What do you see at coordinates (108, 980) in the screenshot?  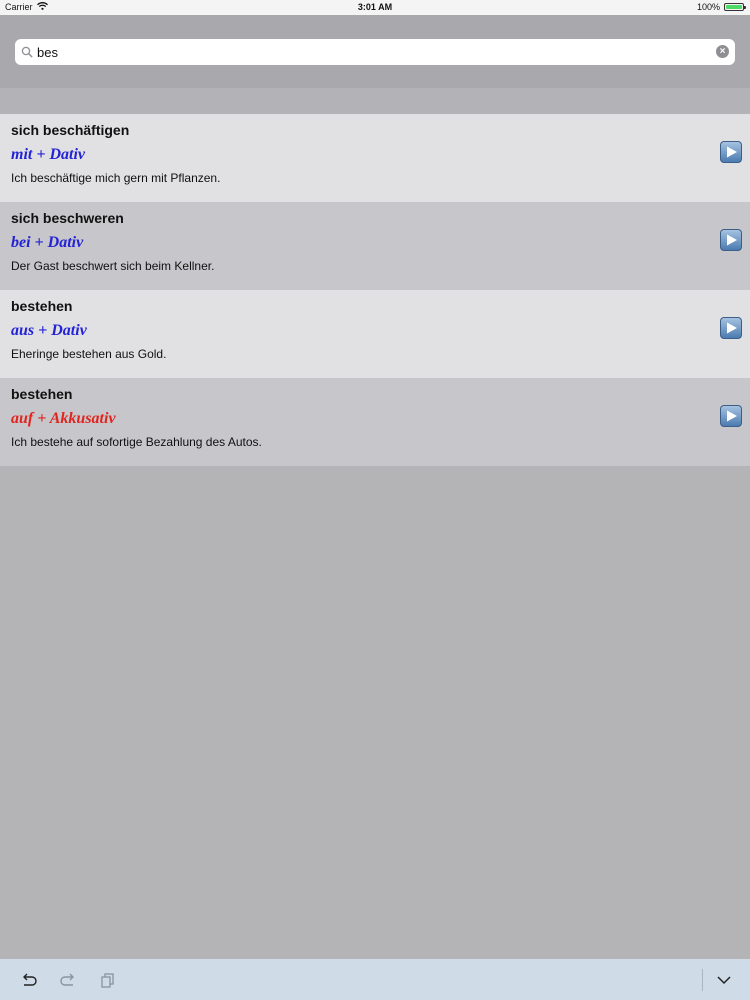 I see `copy-icon` at bounding box center [108, 980].